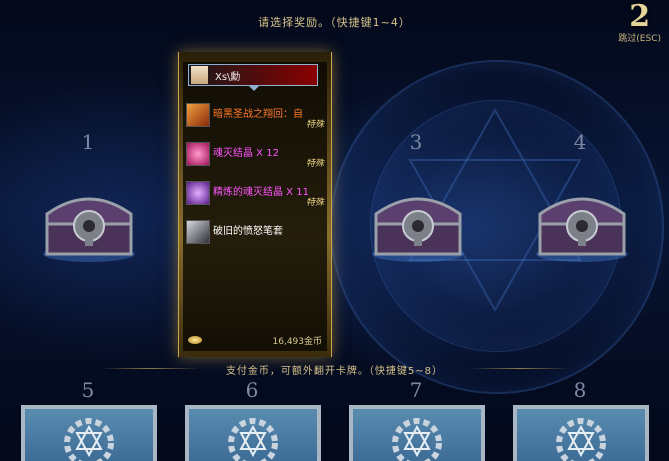  Describe the element at coordinates (195, 340) in the screenshot. I see `gold-coin-icon` at that location.